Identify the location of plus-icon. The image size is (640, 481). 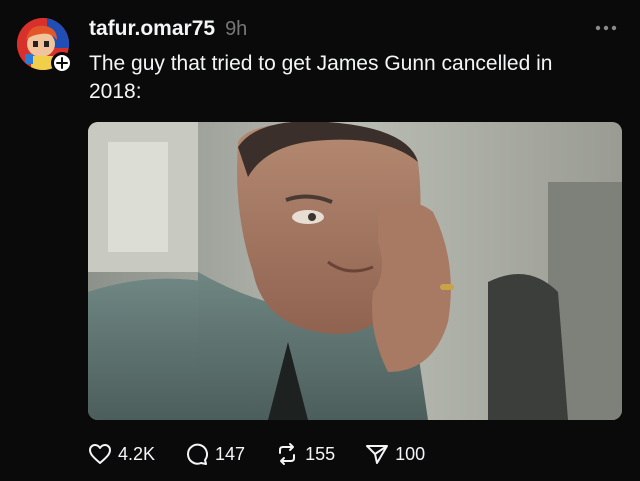
(62, 63).